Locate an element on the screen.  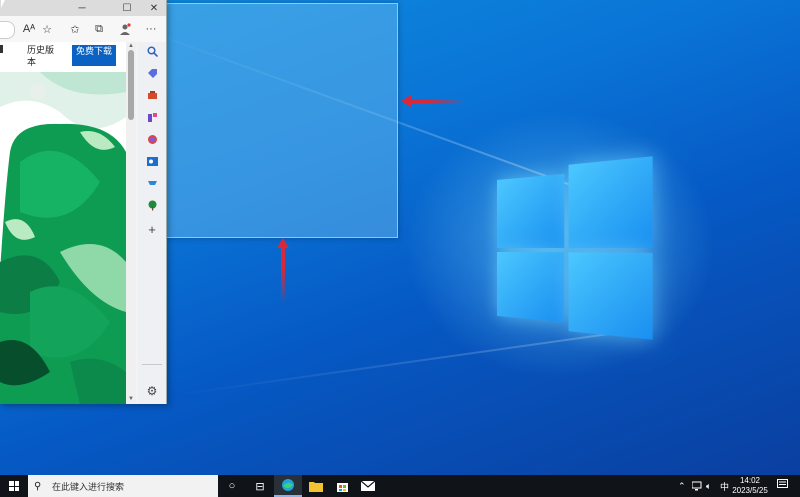
taskbar-search: ⚲ 在此键入进行搜索 is located at coordinates (123, 486).